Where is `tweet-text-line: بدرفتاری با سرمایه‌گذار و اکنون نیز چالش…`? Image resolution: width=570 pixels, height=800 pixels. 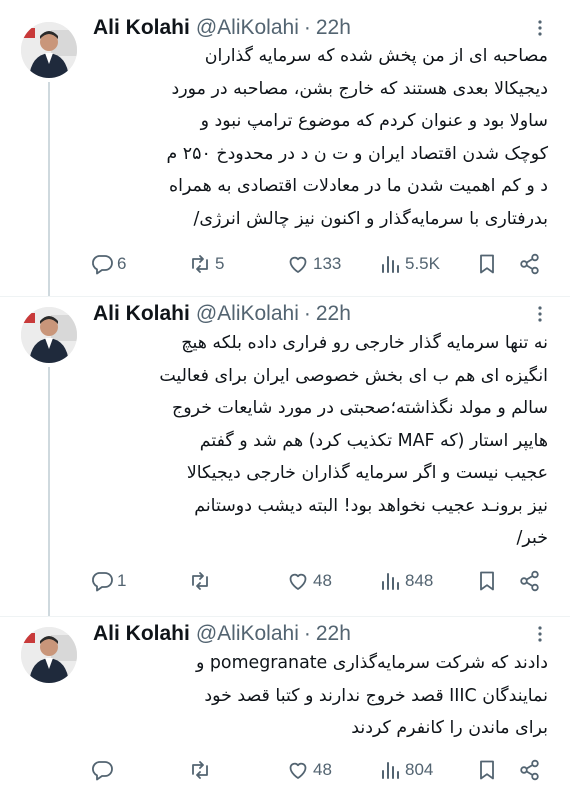 tweet-text-line: بدرفتاری با سرمایه‌گذار و اکنون نیز چالش… is located at coordinates (370, 218).